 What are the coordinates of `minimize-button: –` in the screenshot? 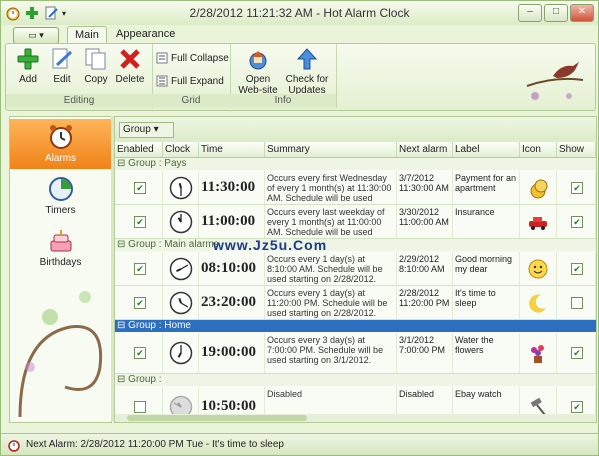 It's located at (530, 13).